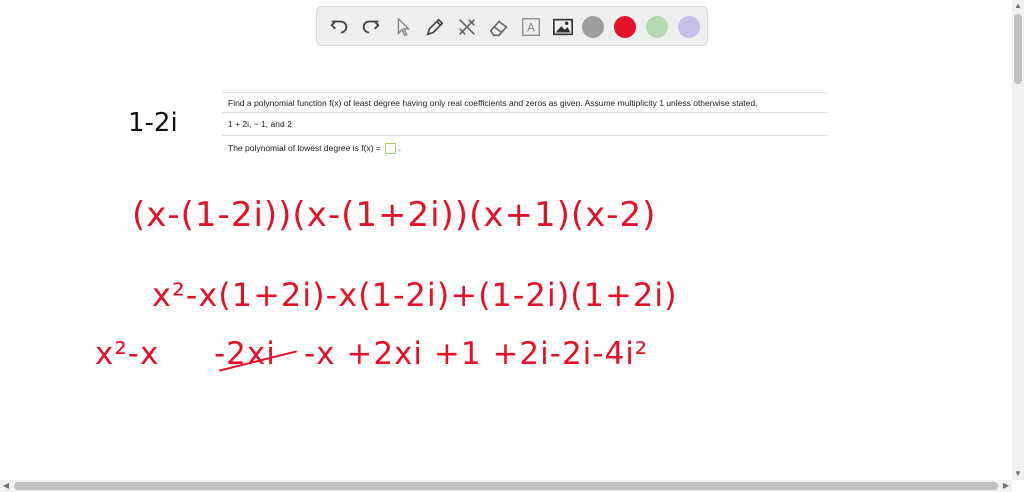 The width and height of the screenshot is (1024, 492). I want to click on text-tool-glyph: A, so click(531, 28).